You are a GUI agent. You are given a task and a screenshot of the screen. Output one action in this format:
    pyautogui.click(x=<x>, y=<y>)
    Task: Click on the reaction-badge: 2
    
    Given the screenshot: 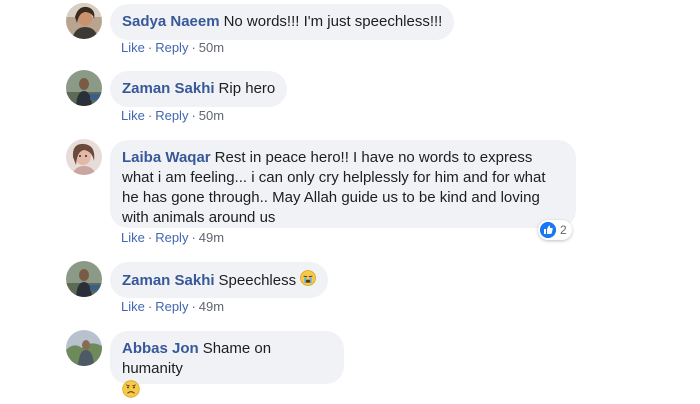 What is the action you would take?
    pyautogui.click(x=555, y=230)
    